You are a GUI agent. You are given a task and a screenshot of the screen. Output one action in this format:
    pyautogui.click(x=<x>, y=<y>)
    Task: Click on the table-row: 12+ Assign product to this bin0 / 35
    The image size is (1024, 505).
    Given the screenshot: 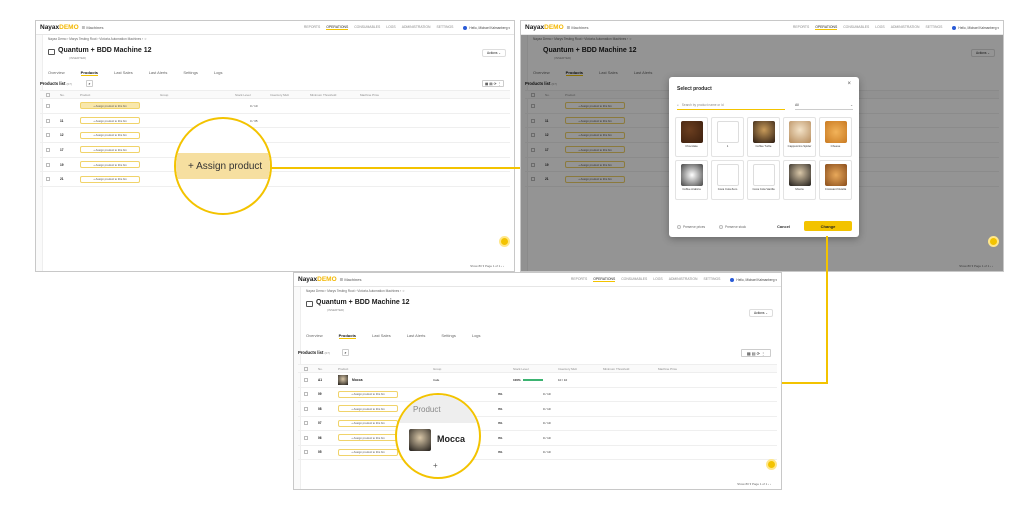 What is the action you would take?
    pyautogui.click(x=275, y=136)
    